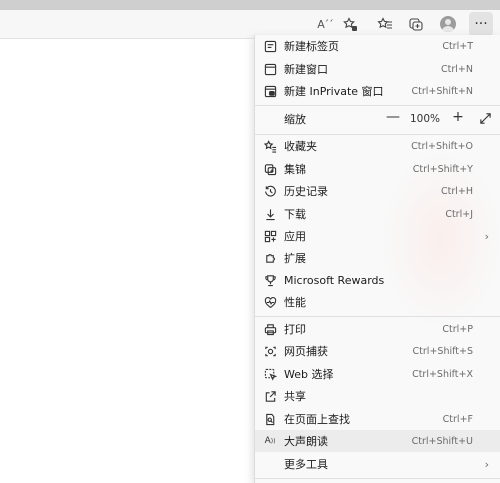 This screenshot has height=483, width=500. I want to click on menu-item-label: 集锦, so click(295, 169).